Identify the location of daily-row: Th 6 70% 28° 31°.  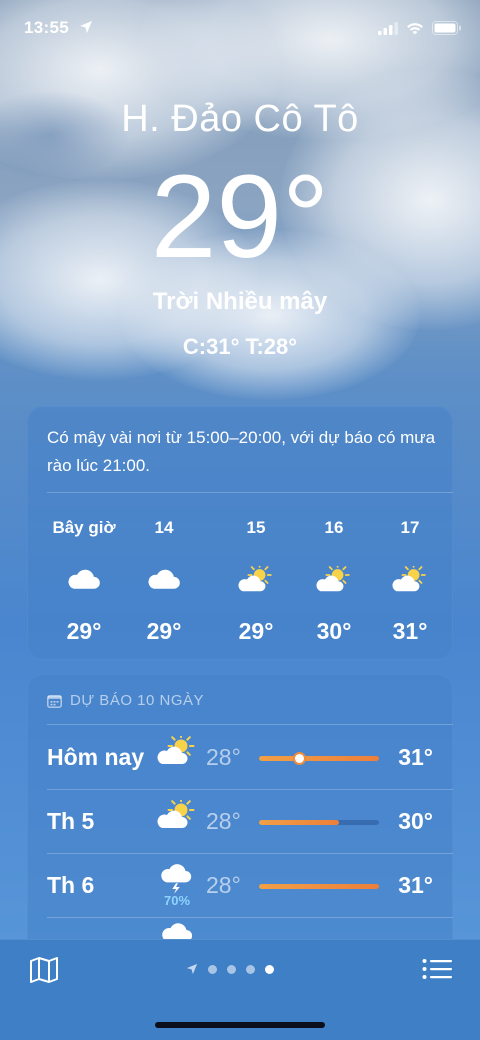
(240, 886).